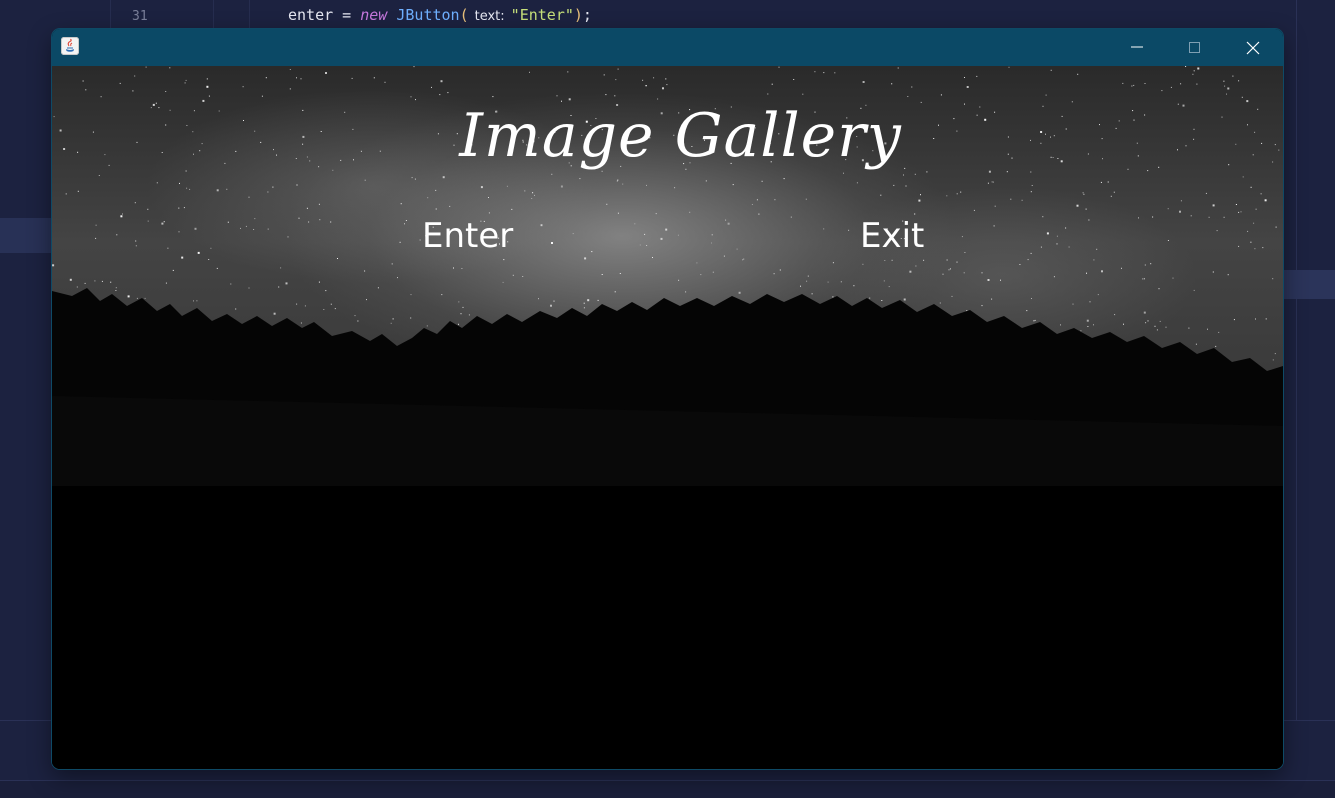 The image size is (1335, 798). Describe the element at coordinates (680, 136) in the screenshot. I see `gallery-title: Image Gallery` at that location.